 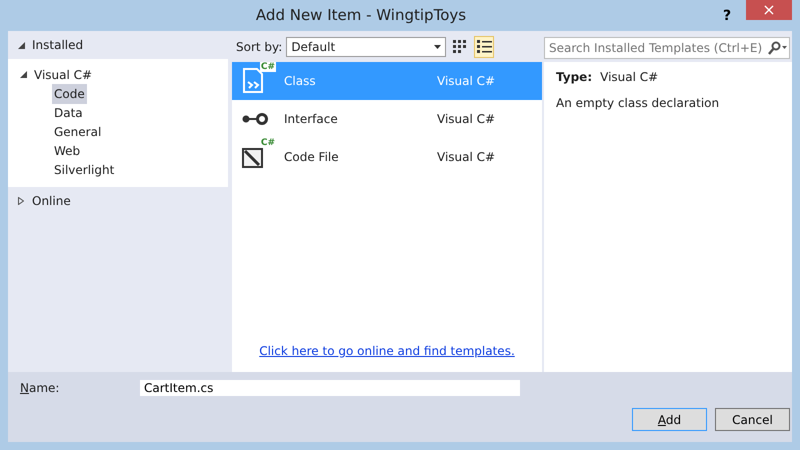 What do you see at coordinates (669, 419) in the screenshot?
I see `add-button: Add` at bounding box center [669, 419].